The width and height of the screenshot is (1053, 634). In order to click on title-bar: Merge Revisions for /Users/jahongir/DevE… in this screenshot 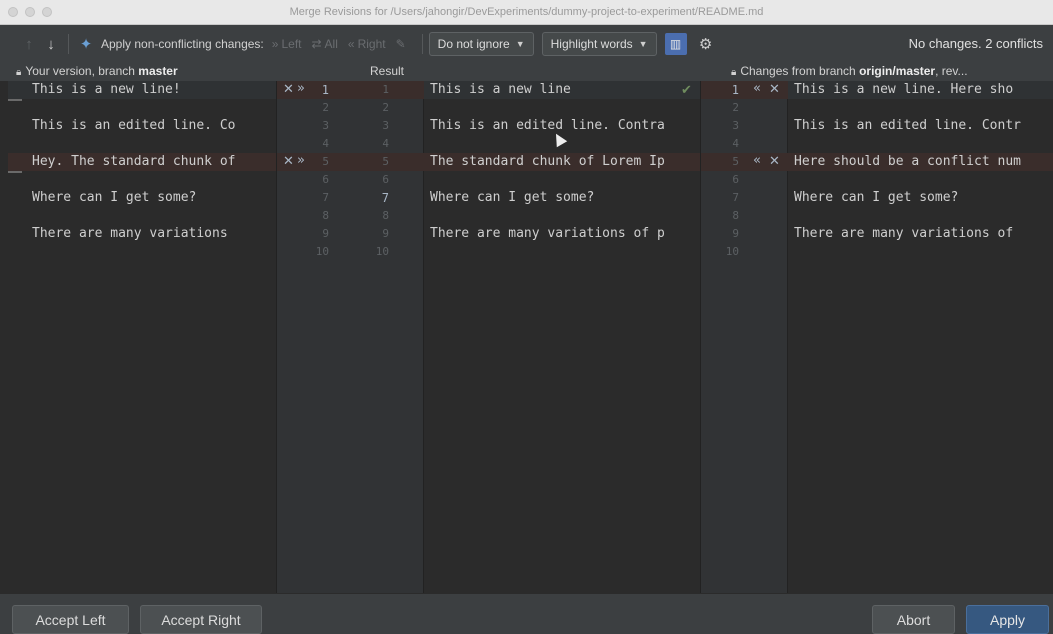, I will do `click(526, 12)`.